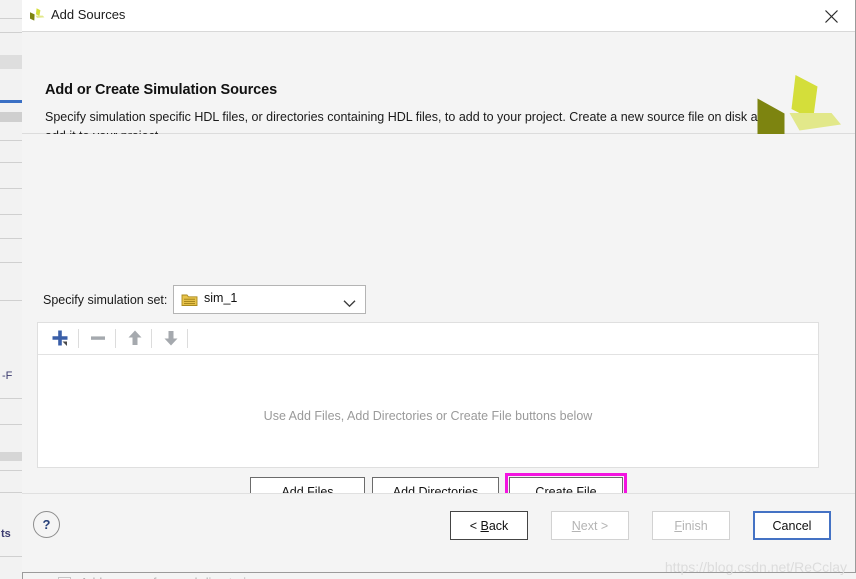 The height and width of the screenshot is (579, 856). I want to click on dialog-titlebar: Add Sources, so click(438, 16).